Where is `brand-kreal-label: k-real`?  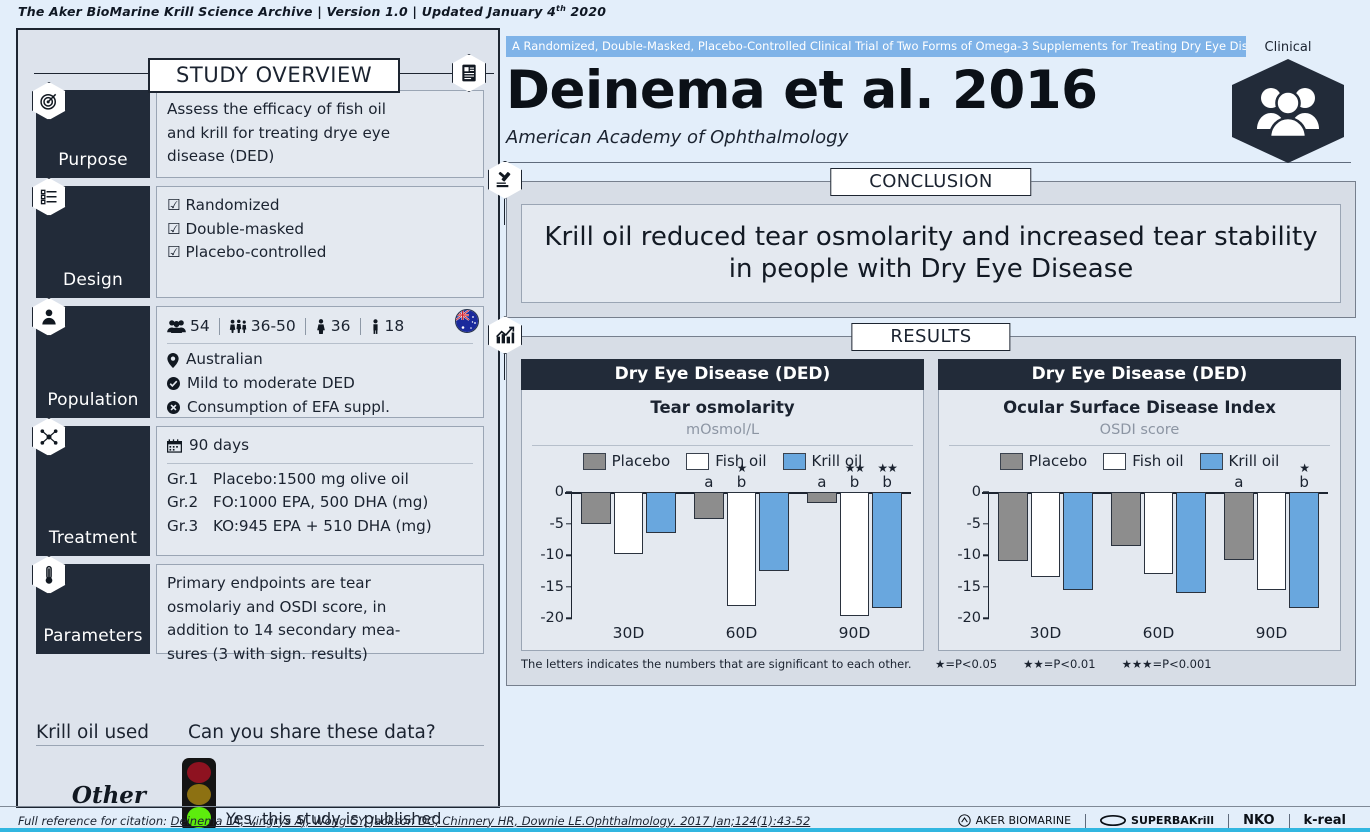 brand-kreal-label: k-real is located at coordinates (1325, 820).